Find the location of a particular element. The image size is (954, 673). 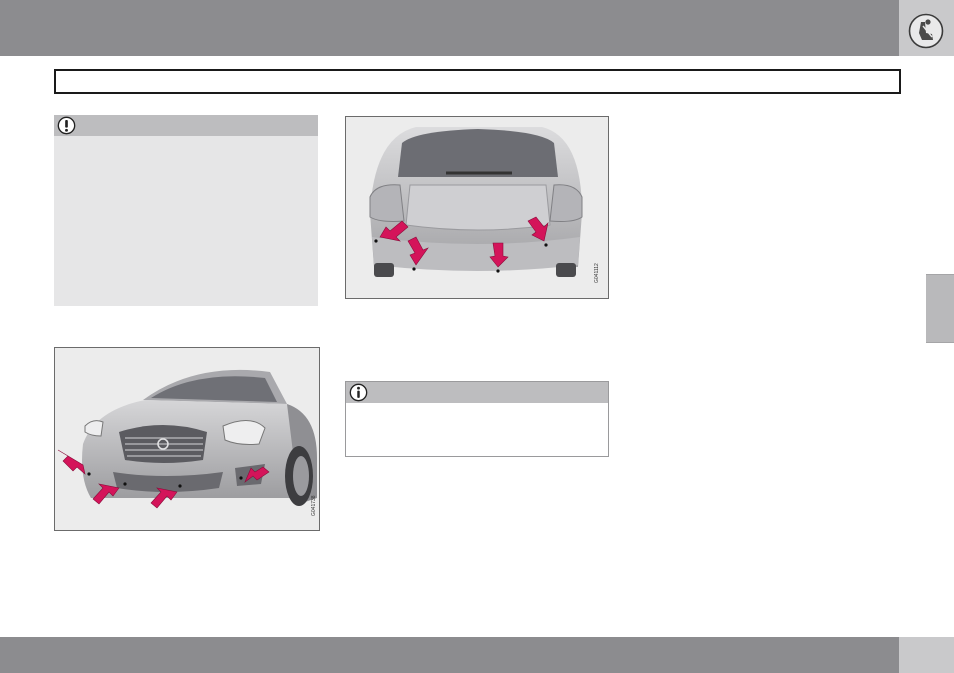

front-car-drawing is located at coordinates (187, 439).